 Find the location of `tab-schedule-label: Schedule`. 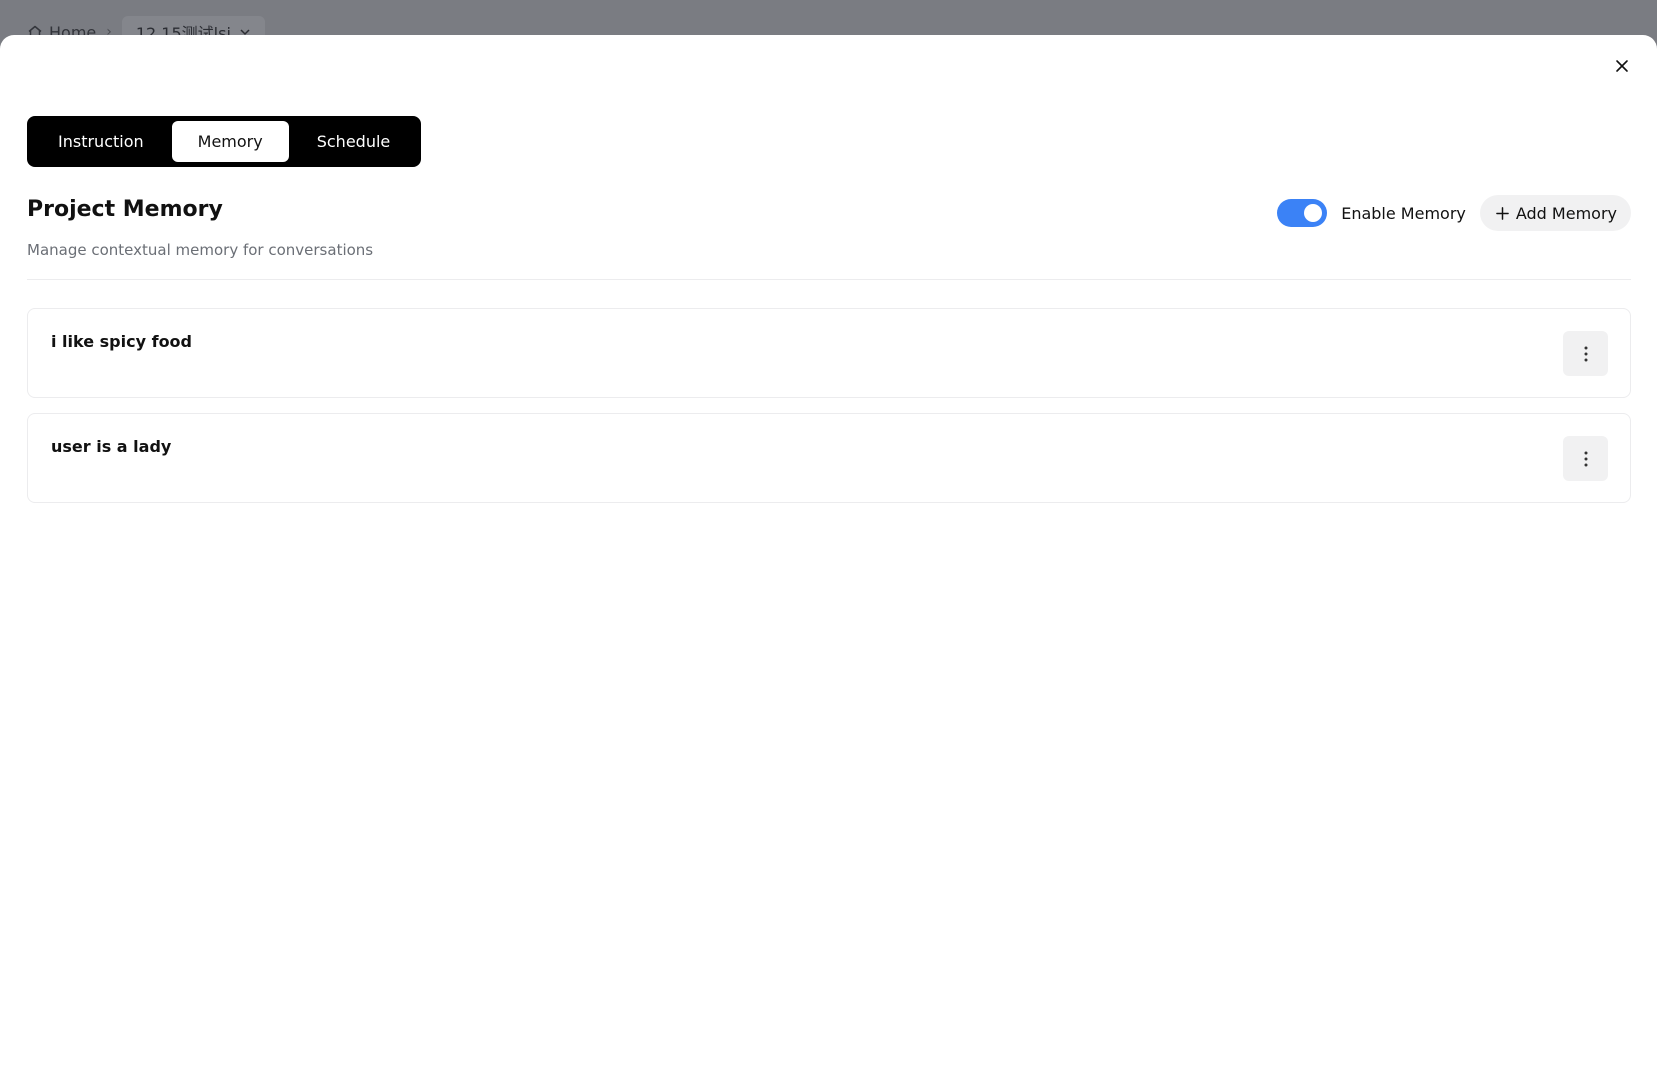

tab-schedule-label: Schedule is located at coordinates (353, 141).